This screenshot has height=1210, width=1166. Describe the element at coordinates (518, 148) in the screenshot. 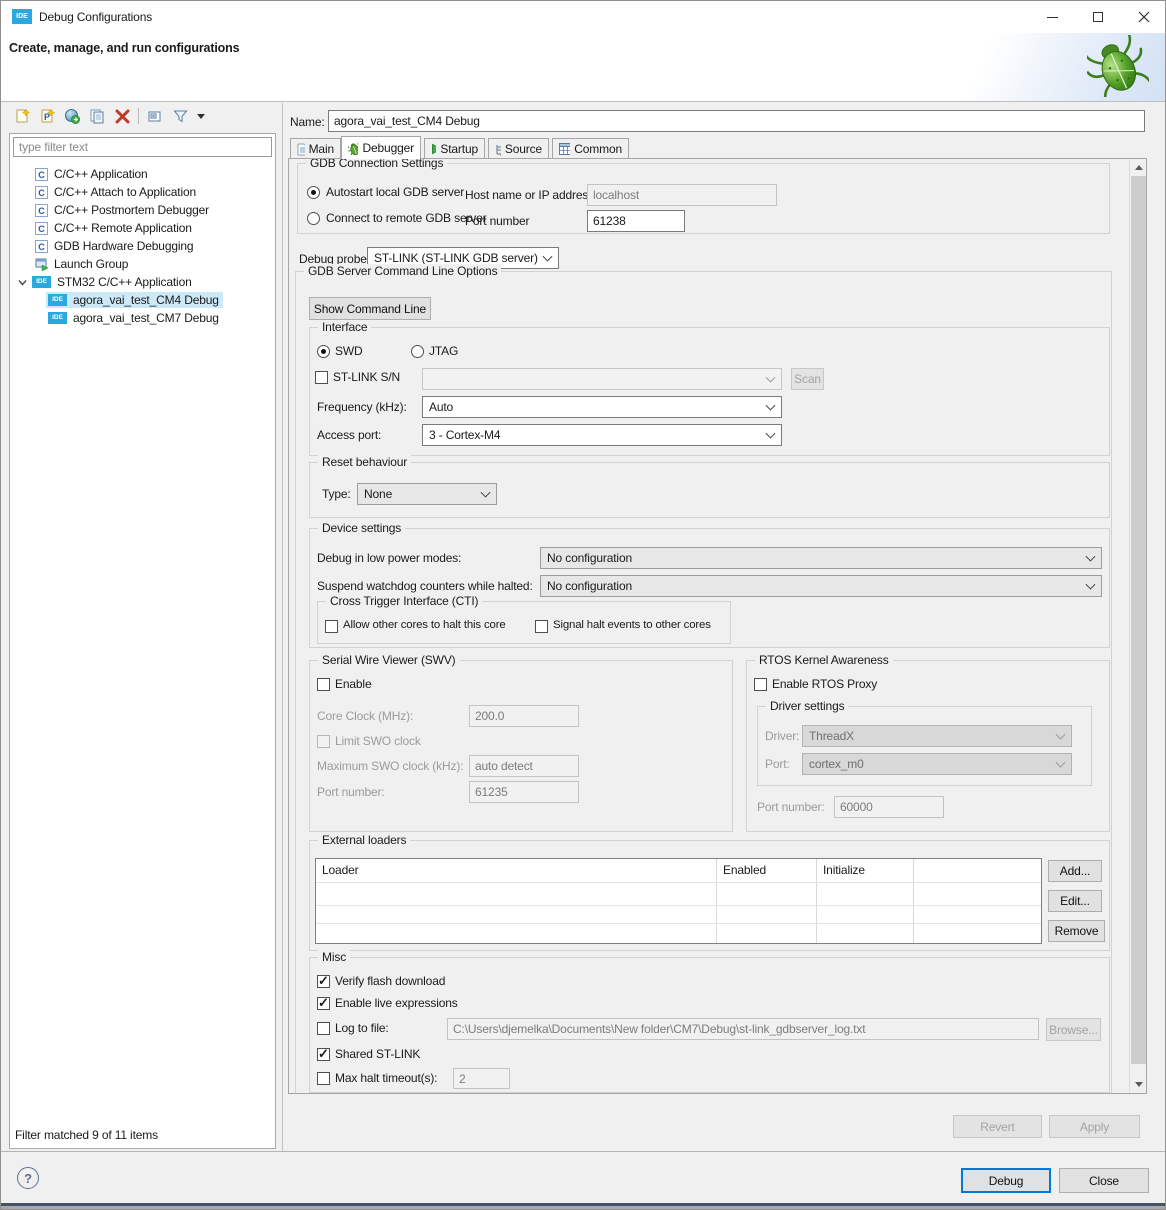

I see `tab-source: Source` at that location.